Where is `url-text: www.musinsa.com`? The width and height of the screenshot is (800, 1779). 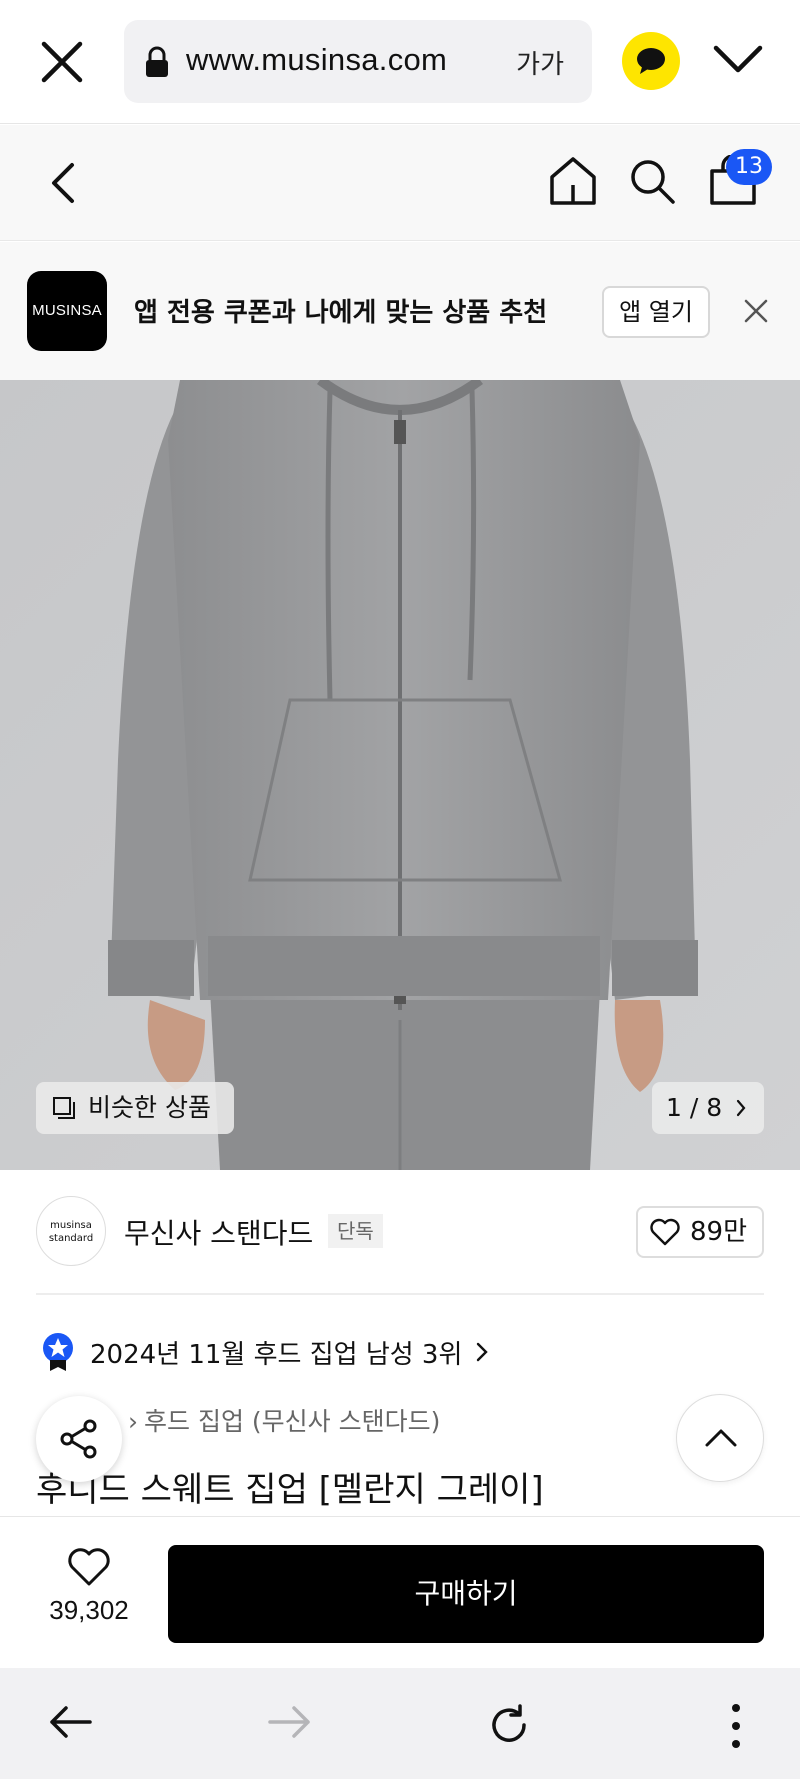 url-text: www.musinsa.com is located at coordinates (317, 59).